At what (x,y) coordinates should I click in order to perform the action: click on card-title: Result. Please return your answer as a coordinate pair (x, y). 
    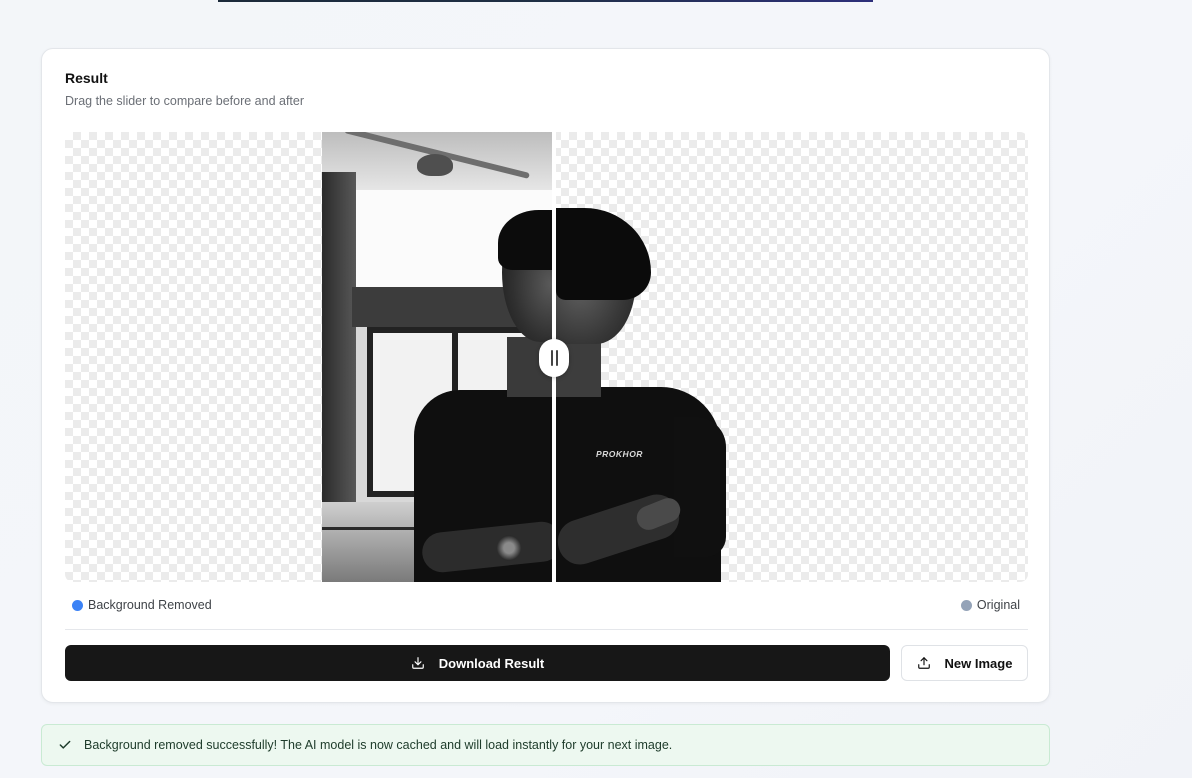
    Looking at the image, I should click on (86, 78).